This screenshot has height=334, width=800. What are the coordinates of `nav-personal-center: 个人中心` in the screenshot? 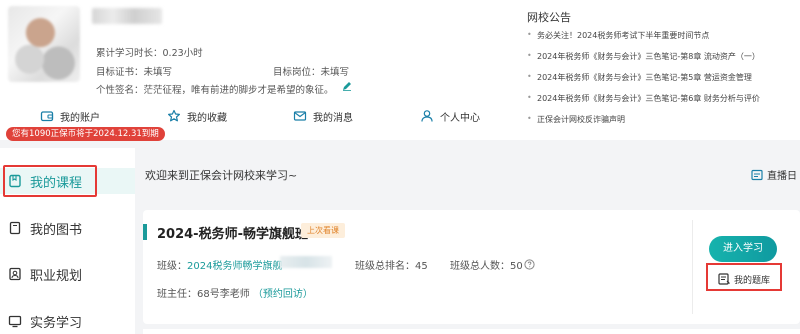 It's located at (450, 116).